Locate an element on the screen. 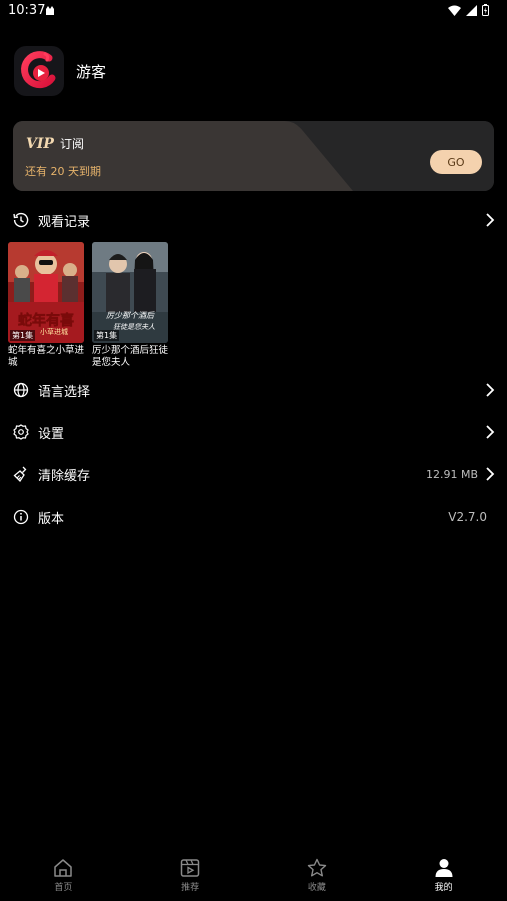  poster-subtitle-art: 狂徒是您夫人 is located at coordinates (134, 327).